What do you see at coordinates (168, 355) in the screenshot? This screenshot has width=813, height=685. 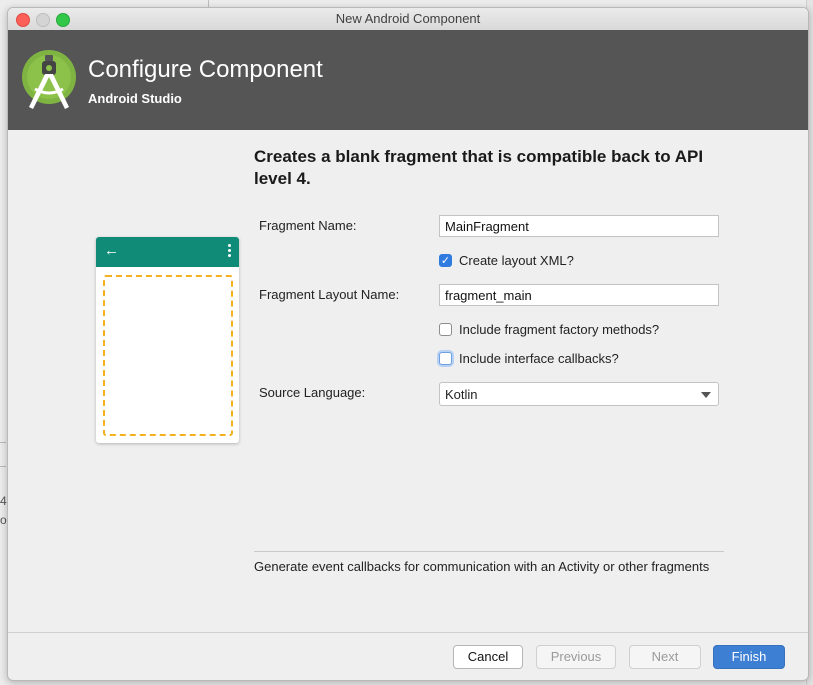 I see `fragment-placeholder` at bounding box center [168, 355].